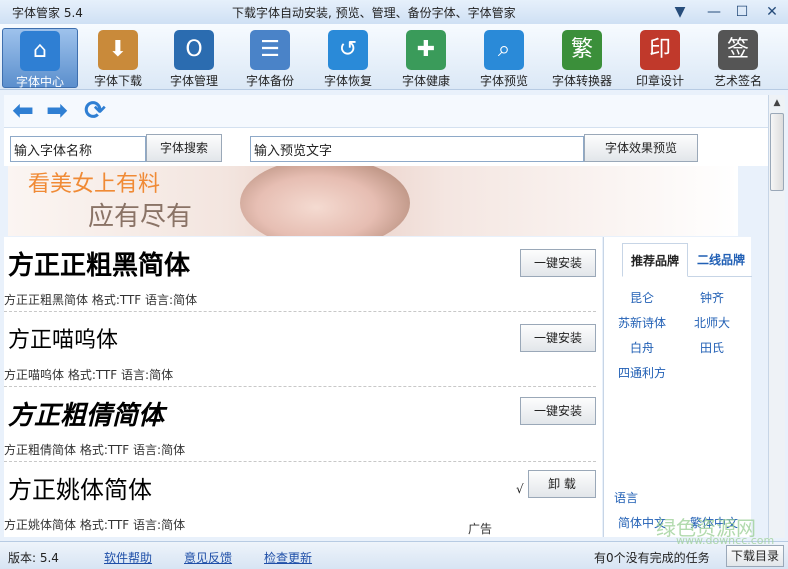 The image size is (788, 569). What do you see at coordinates (39, 82) in the screenshot?
I see `toolbar-label: 字体中心` at bounding box center [39, 82].